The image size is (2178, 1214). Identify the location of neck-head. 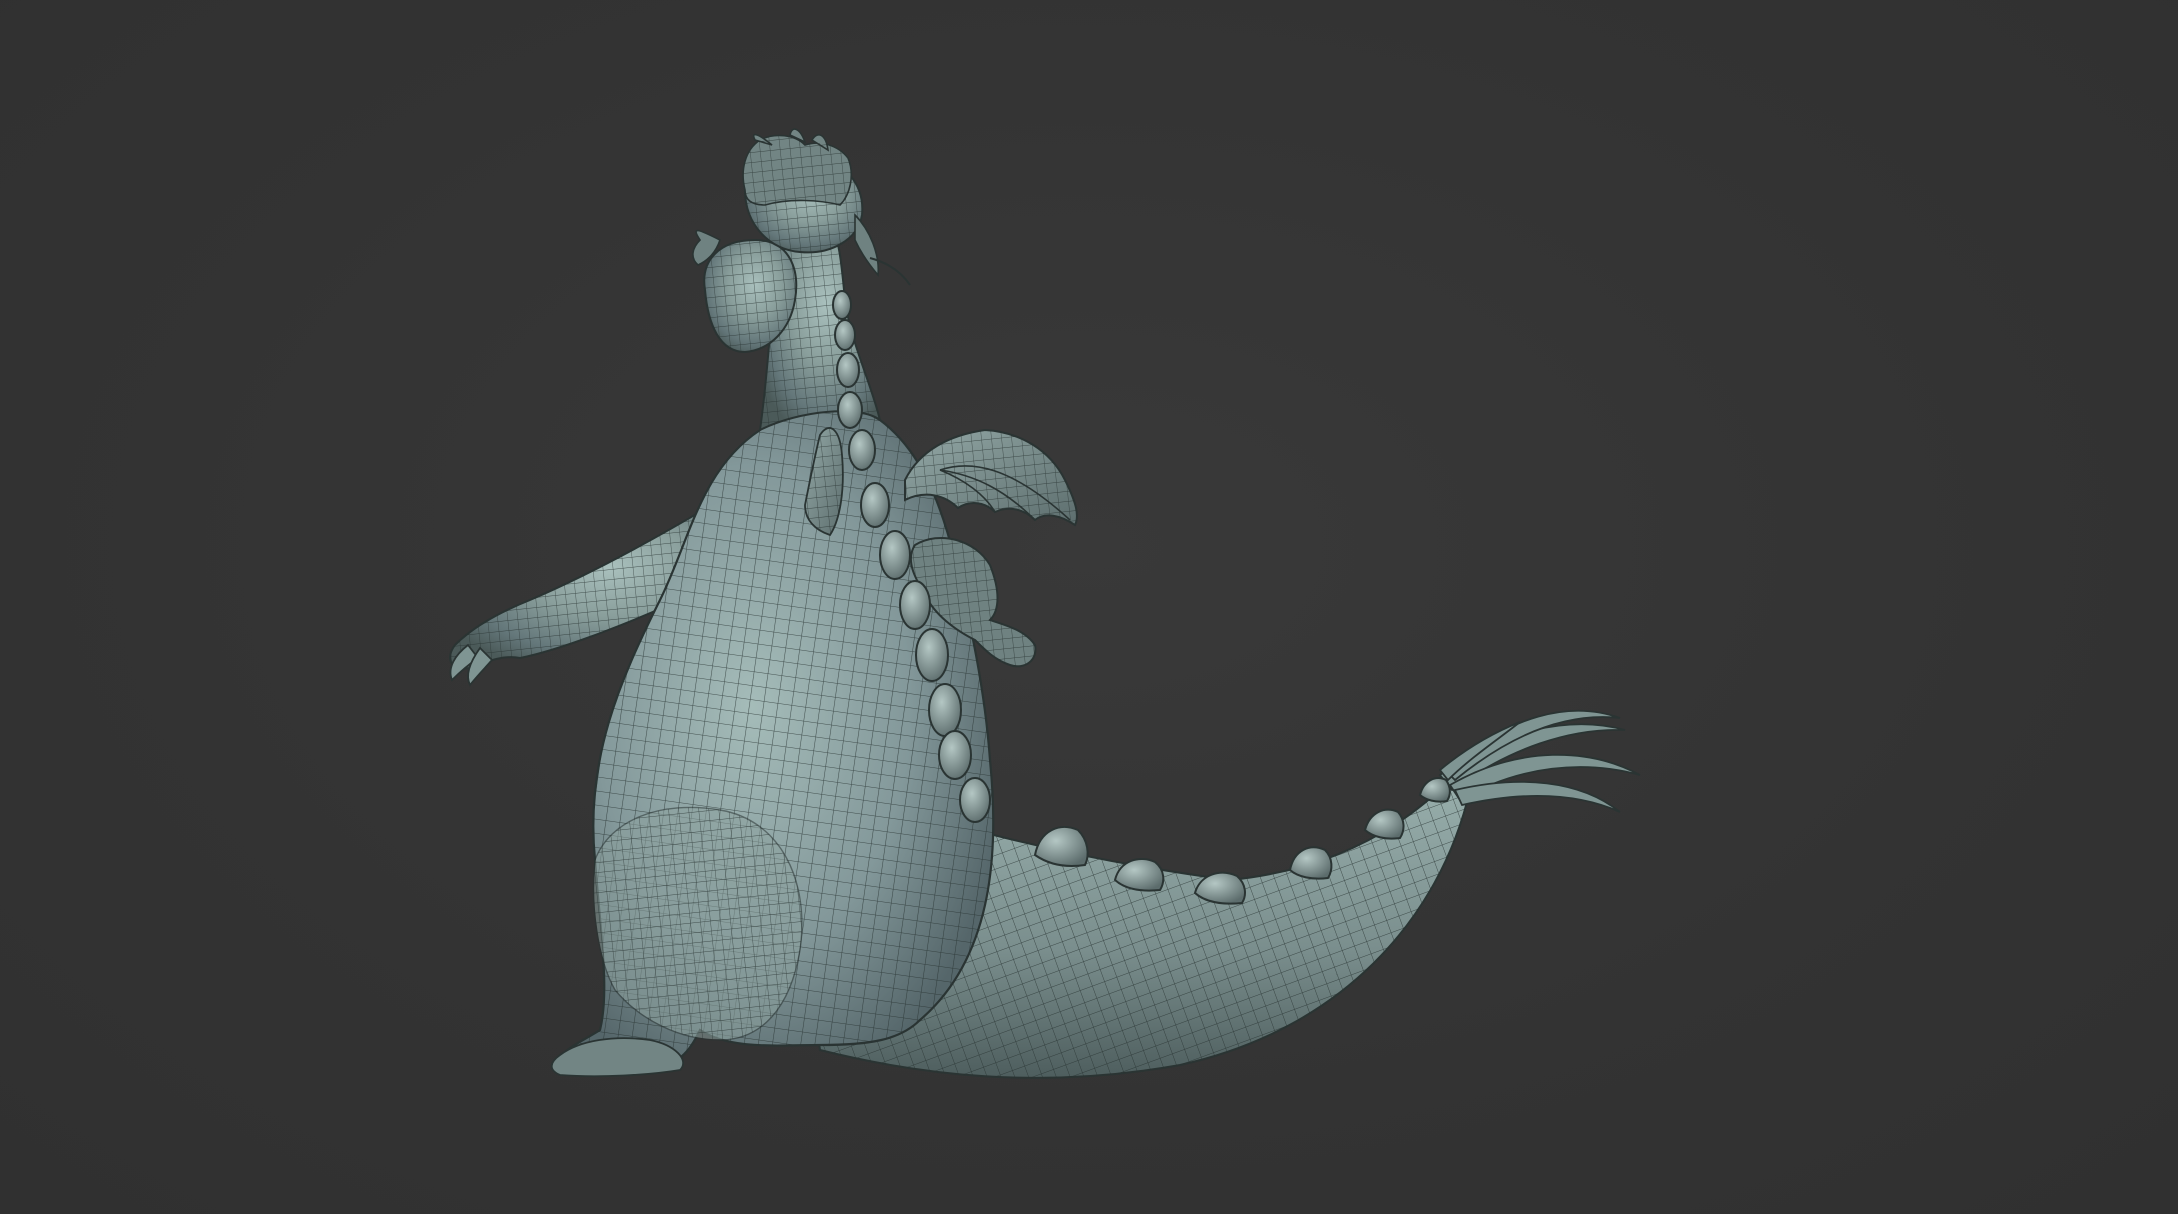
(801, 280).